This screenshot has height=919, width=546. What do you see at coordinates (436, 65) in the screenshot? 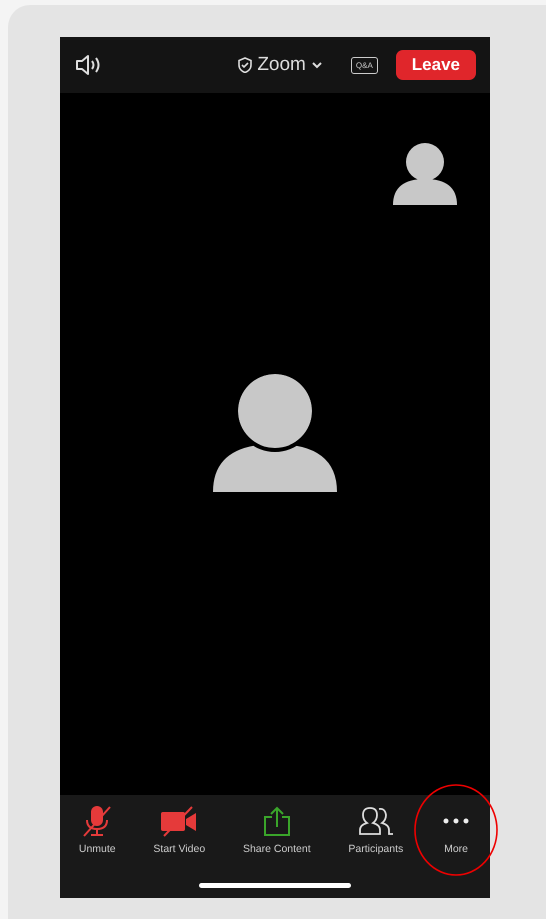
I see `leave-button: Leave` at bounding box center [436, 65].